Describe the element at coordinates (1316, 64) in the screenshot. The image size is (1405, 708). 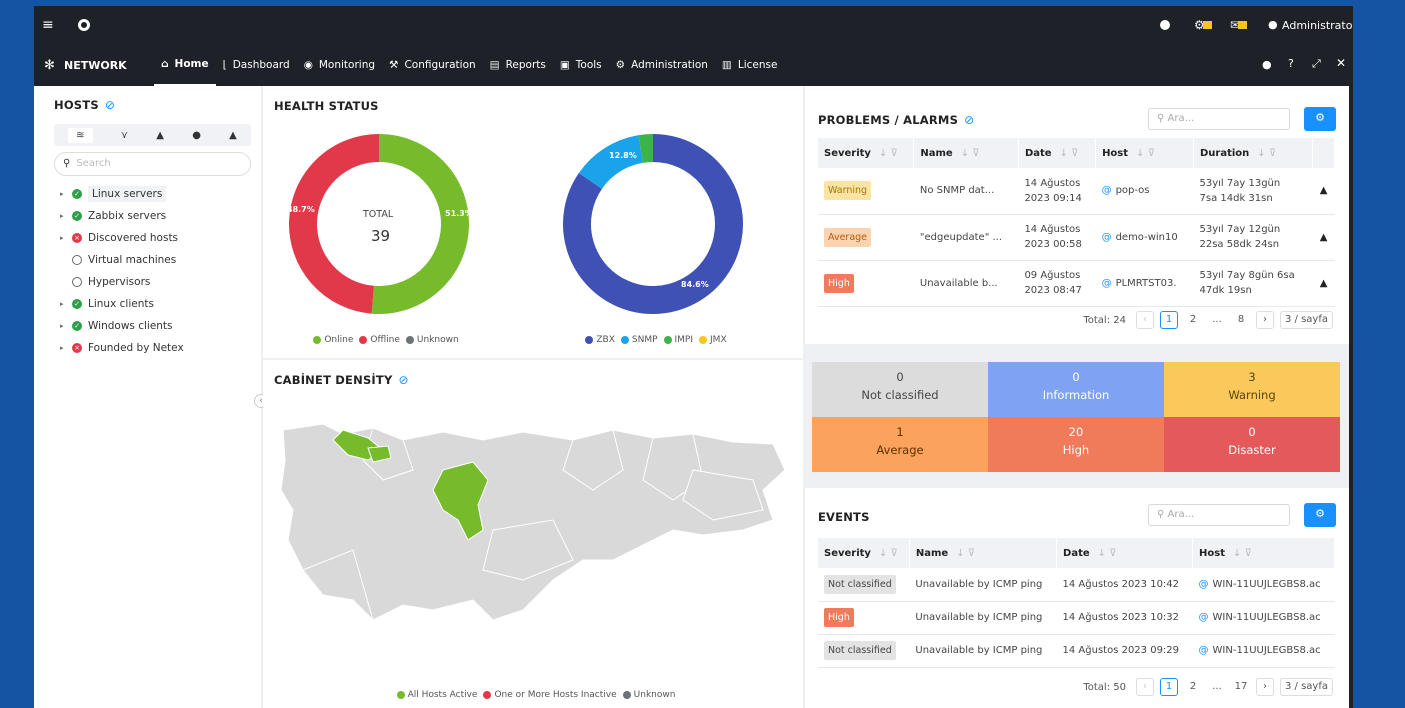
I see `fullscreen-icon: ⤢` at that location.